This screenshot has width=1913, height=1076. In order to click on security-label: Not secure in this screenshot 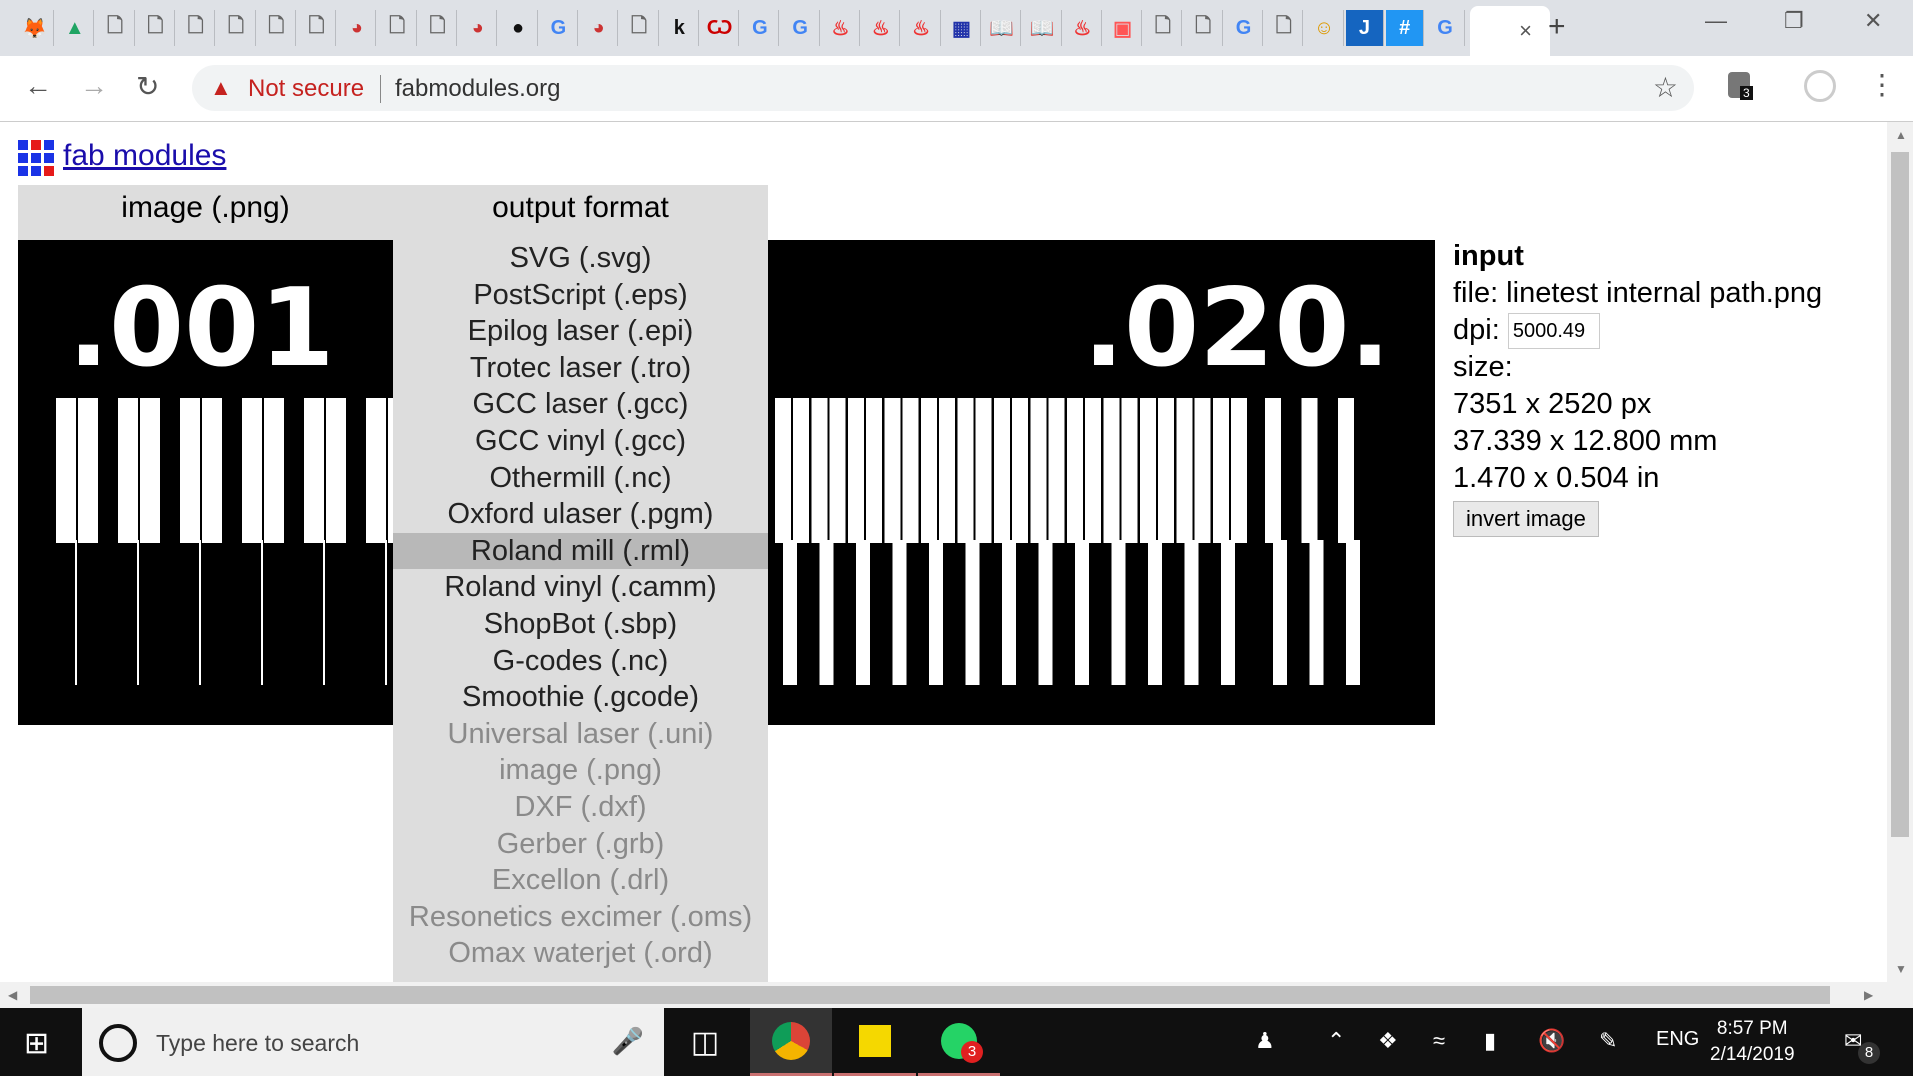, I will do `click(306, 89)`.